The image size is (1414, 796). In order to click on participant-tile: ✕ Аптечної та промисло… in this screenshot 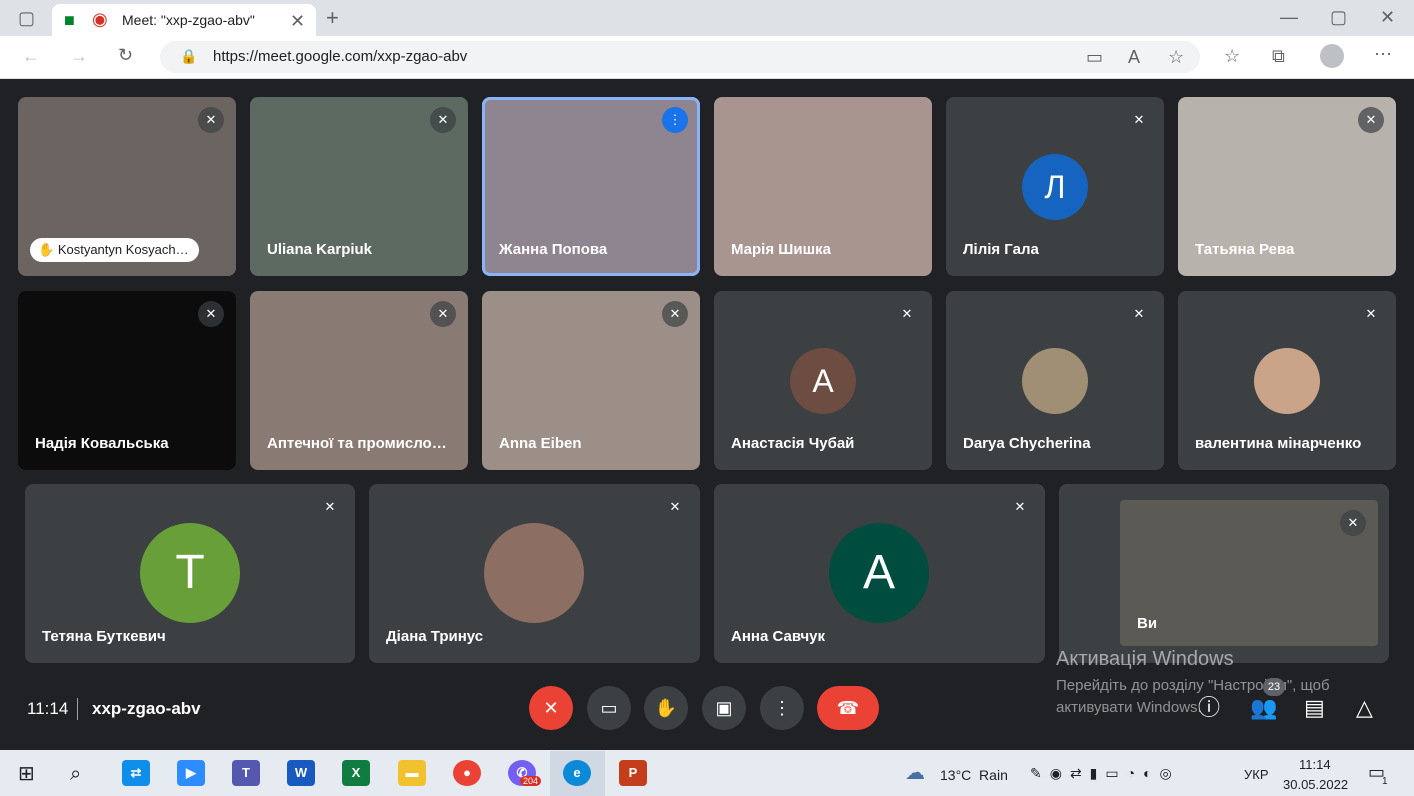, I will do `click(359, 380)`.